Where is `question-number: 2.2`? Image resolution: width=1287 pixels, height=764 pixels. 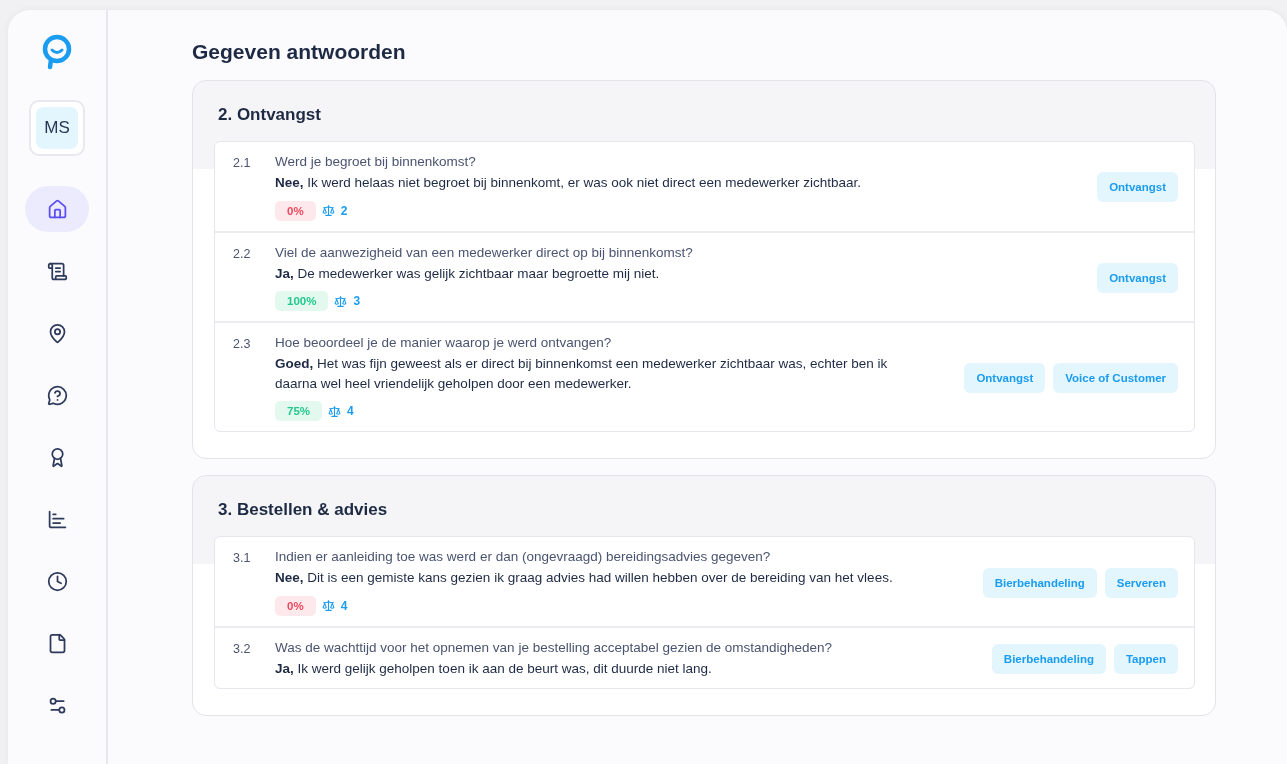
question-number: 2.2 is located at coordinates (242, 253).